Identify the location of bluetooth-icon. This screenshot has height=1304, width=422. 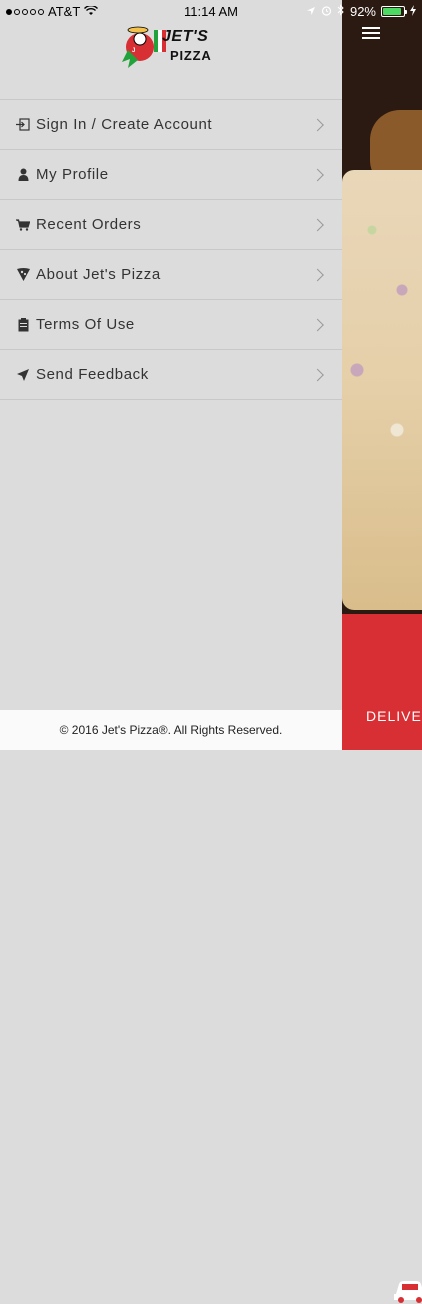
(341, 11).